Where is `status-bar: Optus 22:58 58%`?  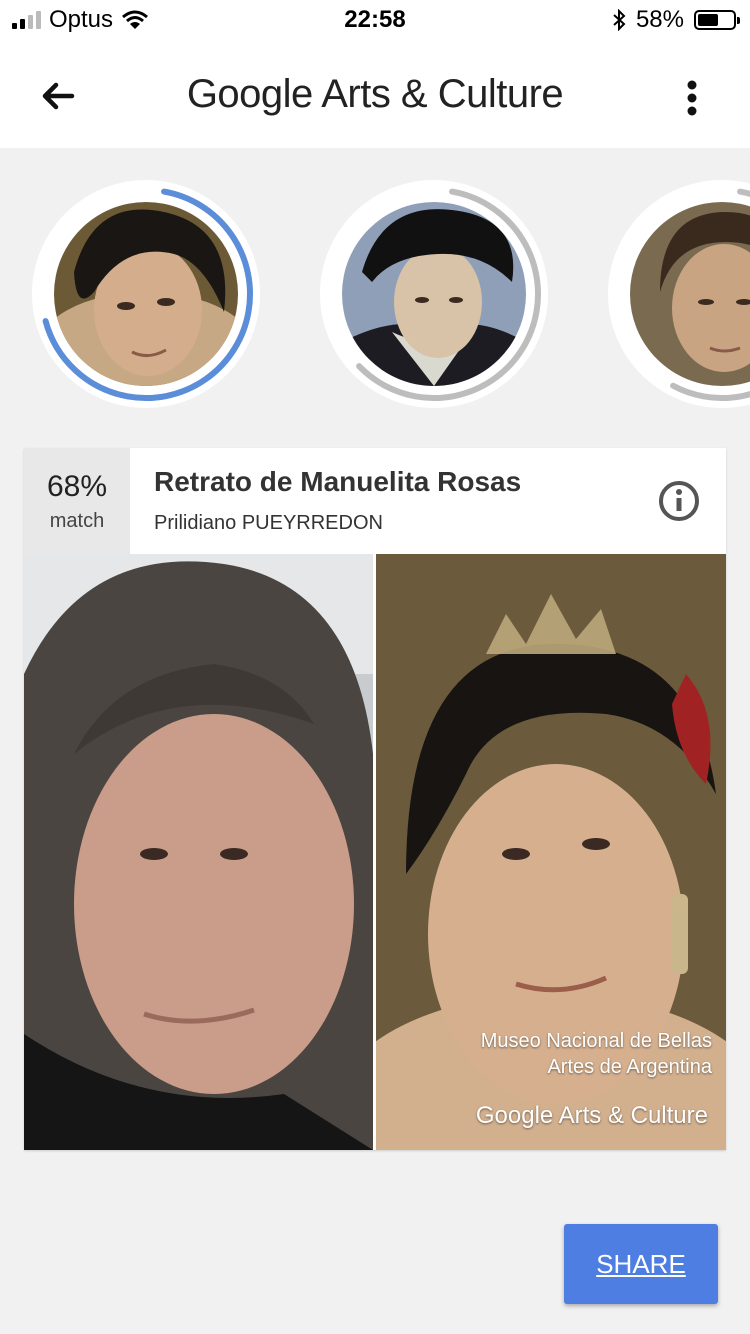 status-bar: Optus 22:58 58% is located at coordinates (375, 20).